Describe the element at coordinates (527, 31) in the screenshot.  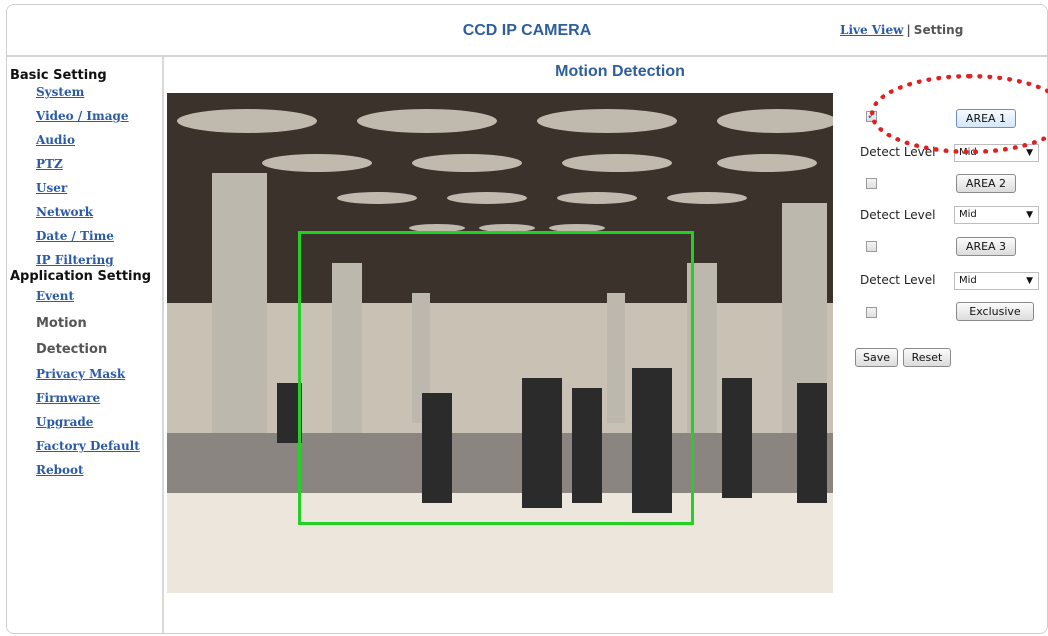
I see `header: CCD IP CAMERA Live View | Setting` at that location.